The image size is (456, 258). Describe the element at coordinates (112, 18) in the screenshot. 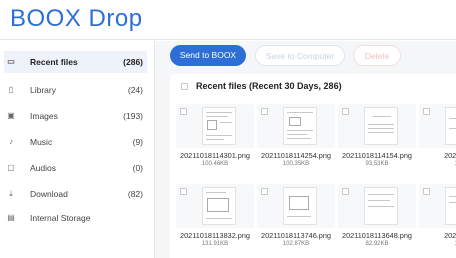

I see `logo-drop-text: Drop` at that location.